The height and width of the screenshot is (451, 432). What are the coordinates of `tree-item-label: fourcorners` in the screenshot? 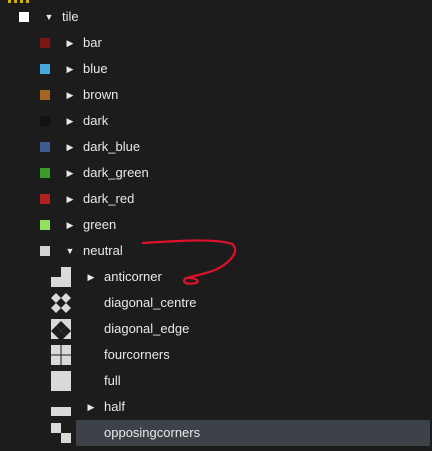 It's located at (137, 354).